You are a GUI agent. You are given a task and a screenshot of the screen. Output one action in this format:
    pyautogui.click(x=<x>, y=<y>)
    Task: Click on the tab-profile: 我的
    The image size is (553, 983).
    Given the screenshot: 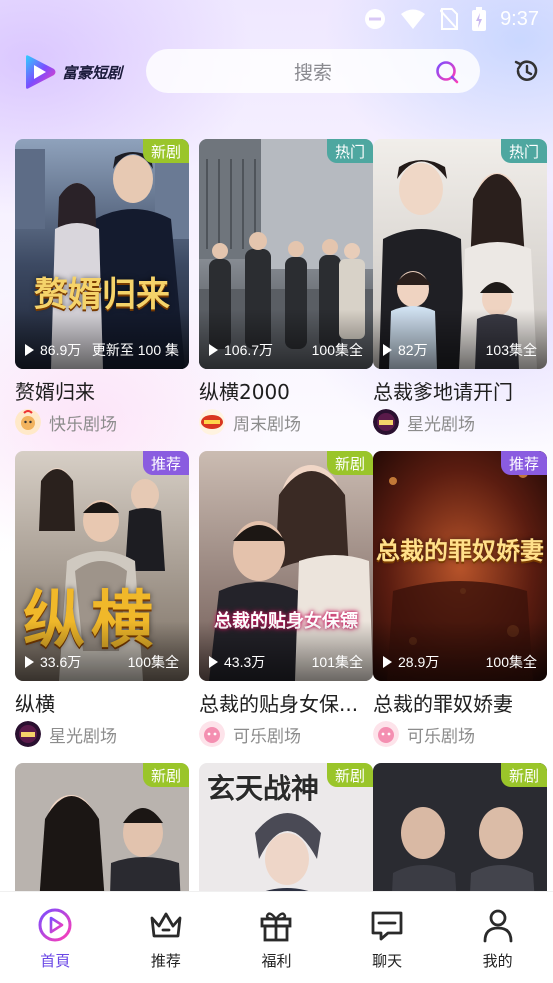 What is the action you would take?
    pyautogui.click(x=497, y=937)
    